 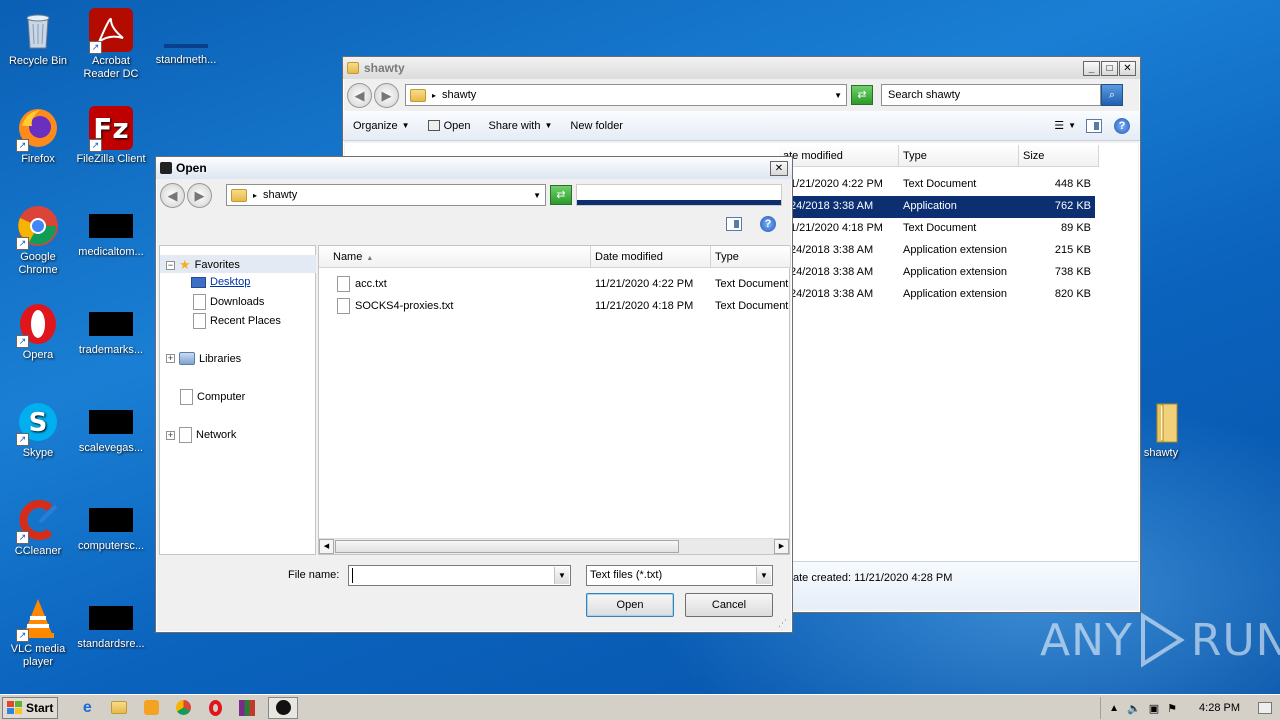 I want to click on dialog-address-bar: ▸ shawty ▼, so click(x=386, y=195).